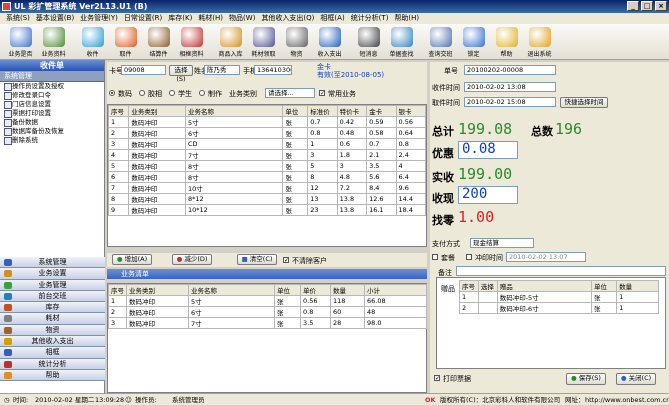 The width and height of the screenshot is (669, 406). What do you see at coordinates (52, 86) in the screenshot?
I see `tree-item: 操作员设置及授权` at bounding box center [52, 86].